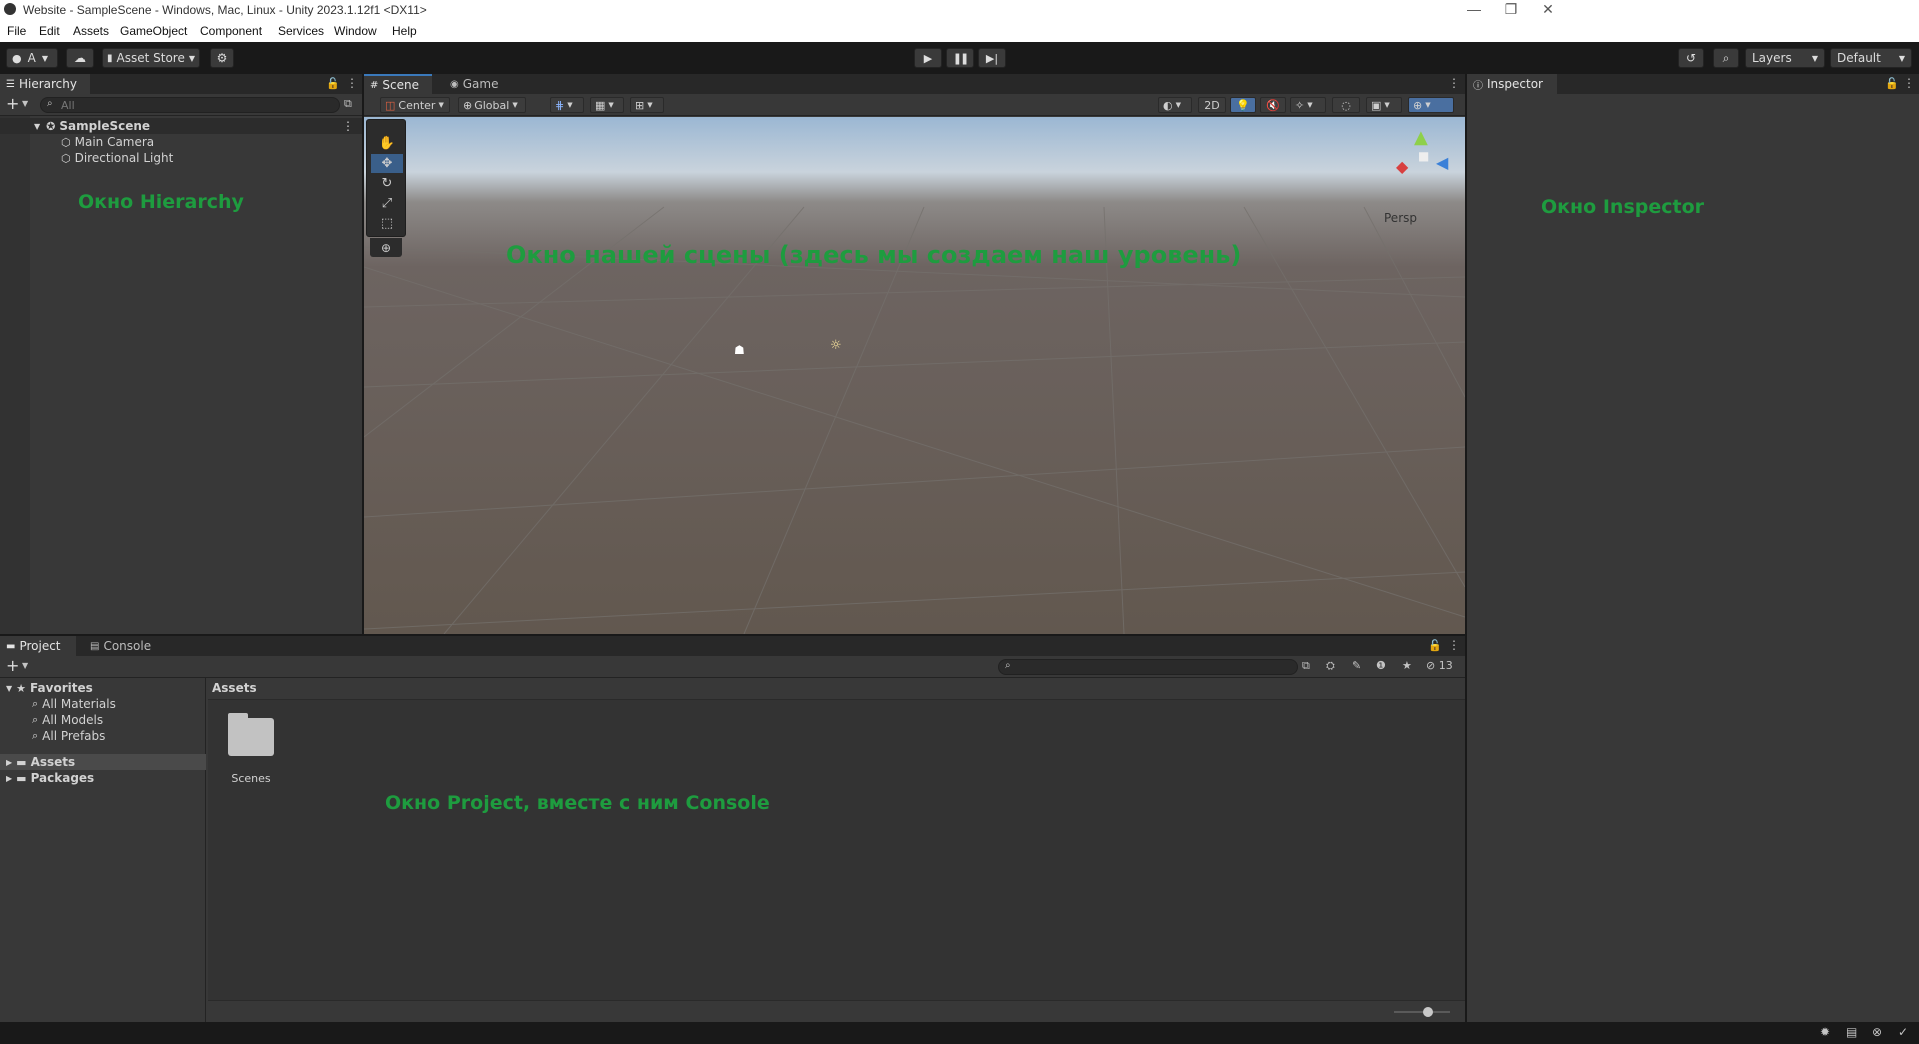  Describe the element at coordinates (1427, 1012) in the screenshot. I see `zoom-slider-knob` at that location.